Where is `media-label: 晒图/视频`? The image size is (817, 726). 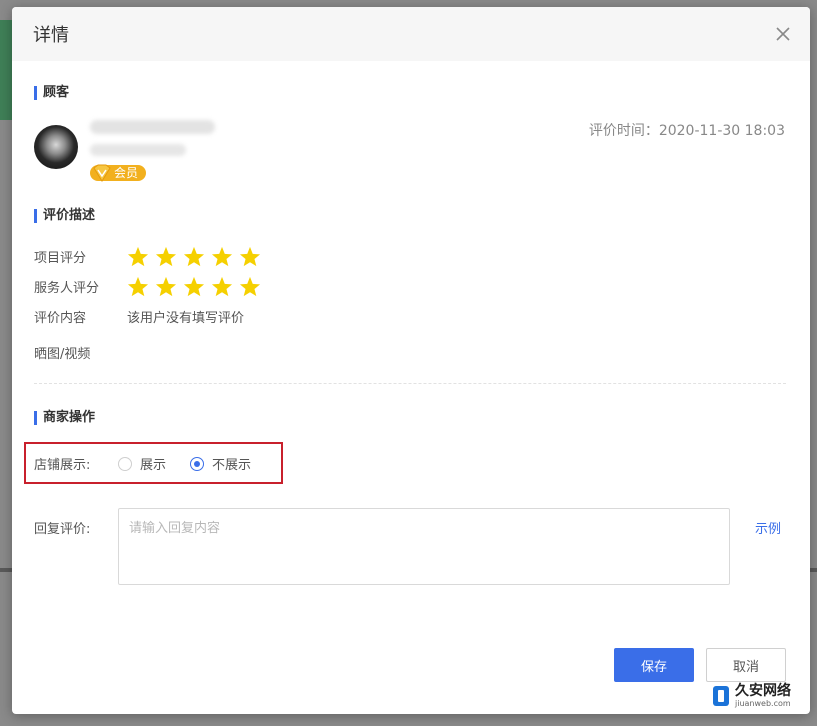
media-label: 晒图/视频 is located at coordinates (62, 354).